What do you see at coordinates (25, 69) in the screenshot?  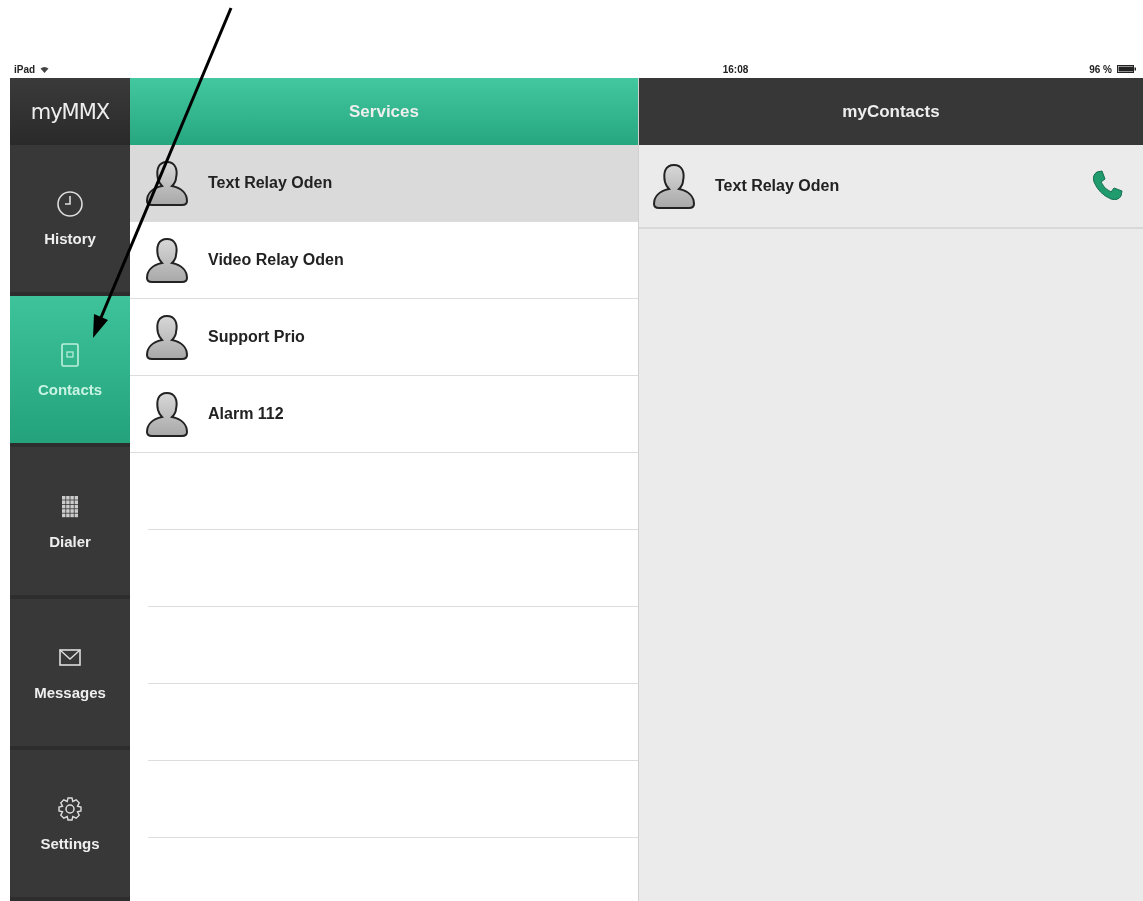 I see `device-name: iPad` at bounding box center [25, 69].